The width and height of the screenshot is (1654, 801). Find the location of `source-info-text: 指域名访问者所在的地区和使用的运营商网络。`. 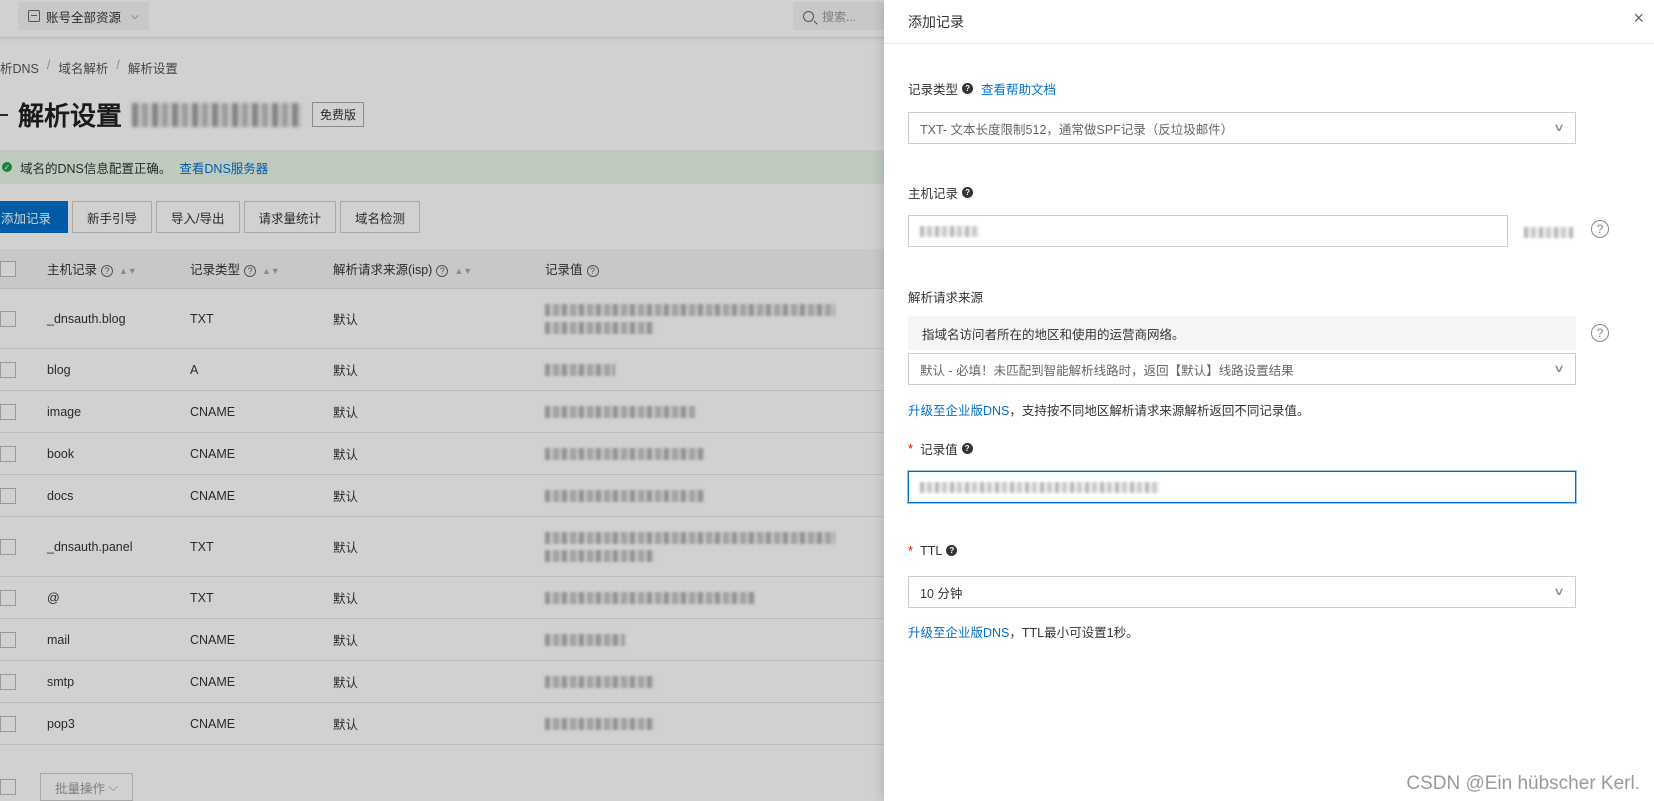

source-info-text: 指域名访问者所在的地区和使用的运营商网络。 is located at coordinates (1053, 334).